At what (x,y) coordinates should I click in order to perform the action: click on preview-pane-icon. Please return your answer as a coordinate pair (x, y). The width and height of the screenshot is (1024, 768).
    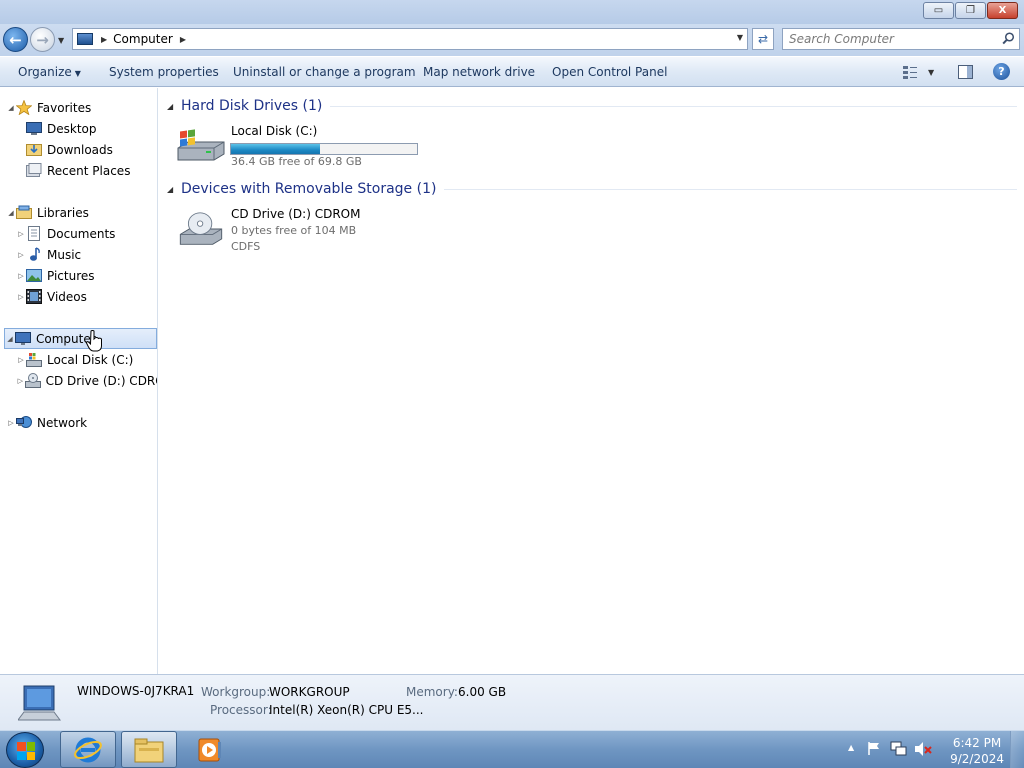
    Looking at the image, I should click on (965, 72).